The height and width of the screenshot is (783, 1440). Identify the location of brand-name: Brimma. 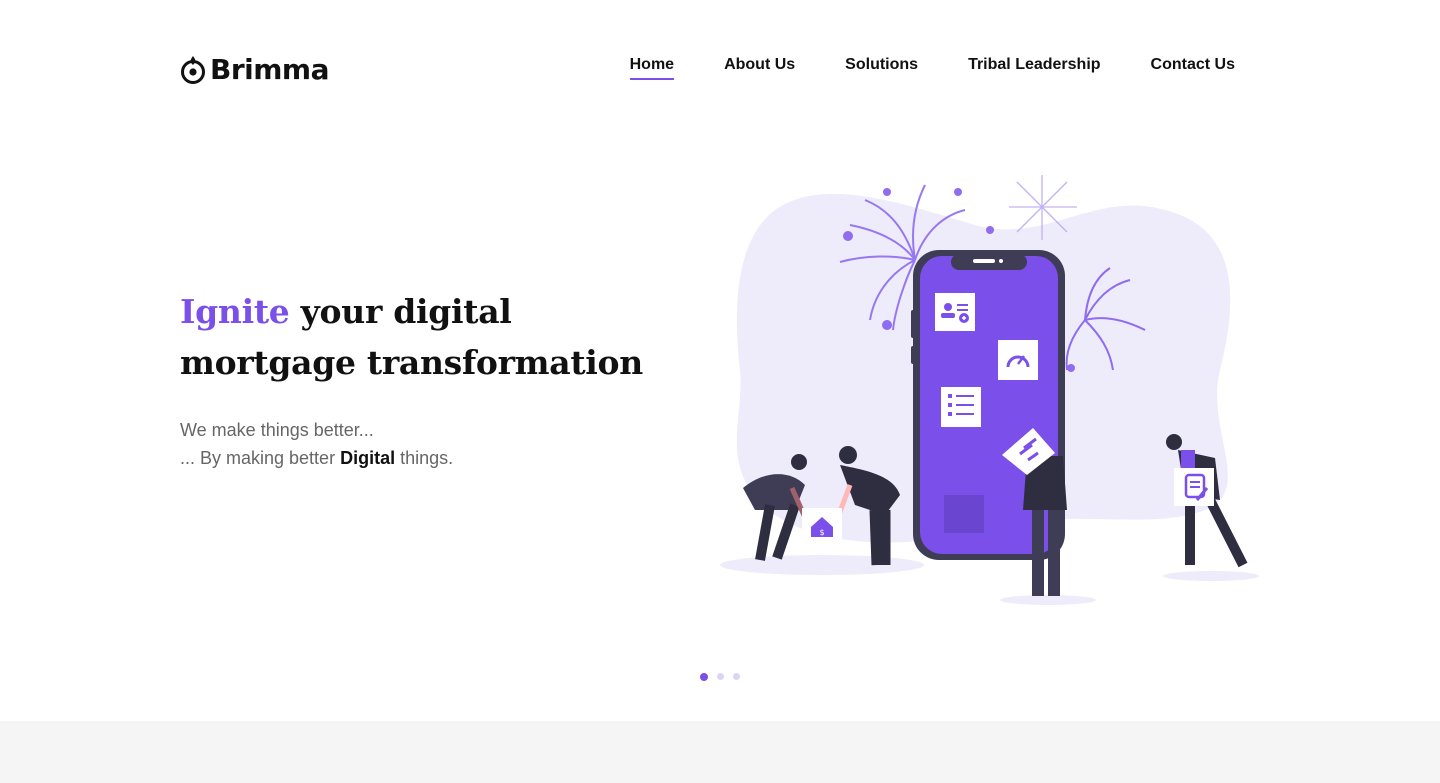
(270, 69).